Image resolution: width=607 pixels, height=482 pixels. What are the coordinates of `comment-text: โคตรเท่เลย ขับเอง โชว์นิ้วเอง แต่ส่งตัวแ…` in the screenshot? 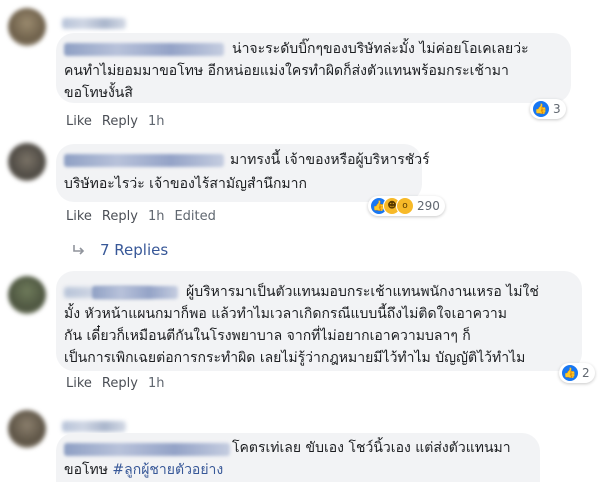 It's located at (371, 448).